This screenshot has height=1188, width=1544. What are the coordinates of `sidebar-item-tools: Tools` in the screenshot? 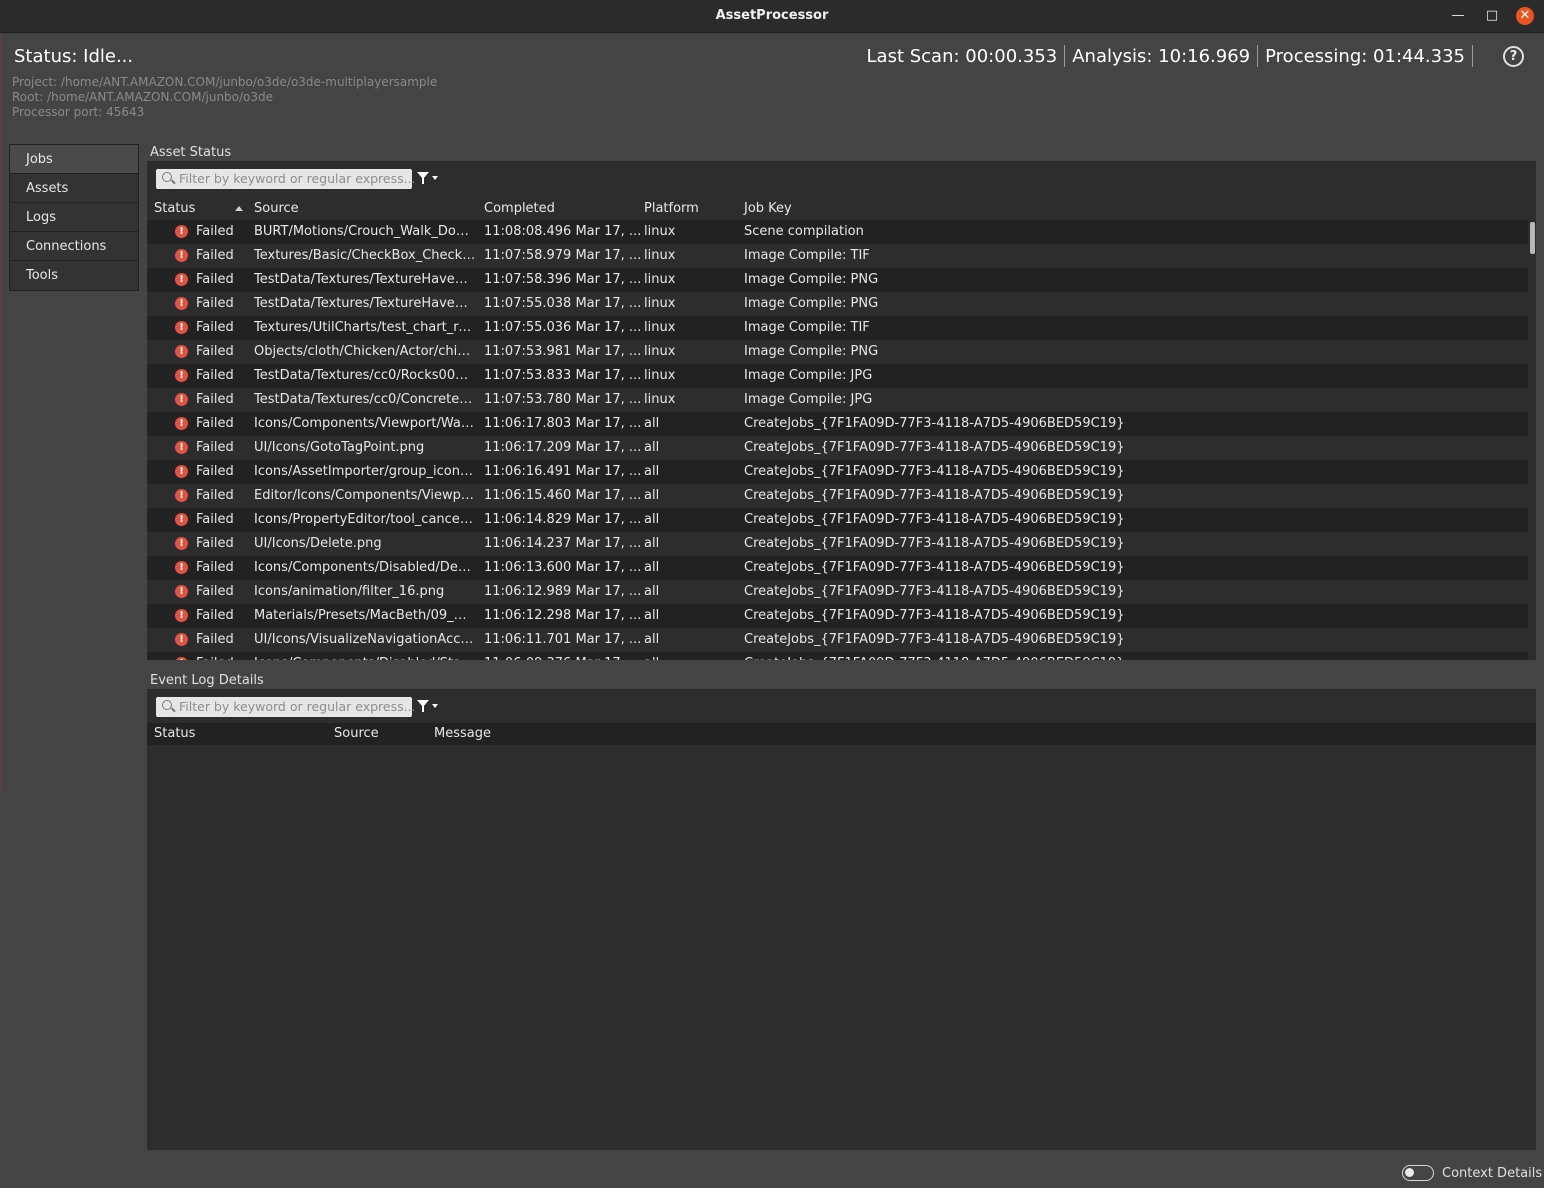 It's located at (74, 275).